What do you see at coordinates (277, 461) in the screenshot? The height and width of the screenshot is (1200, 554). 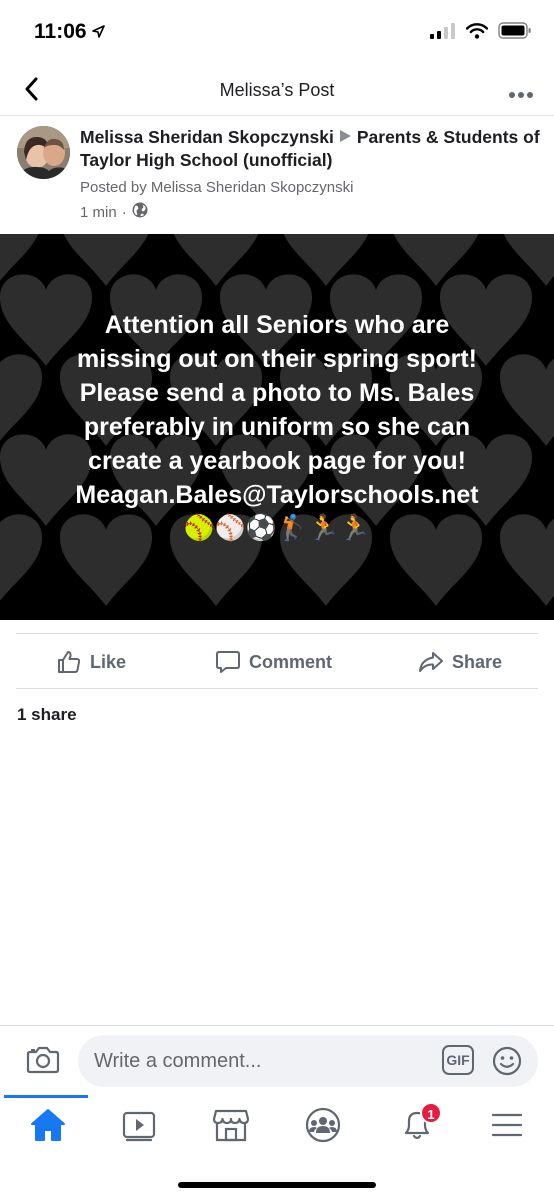 I see `image-text-line: create a yearbook page for you!` at bounding box center [277, 461].